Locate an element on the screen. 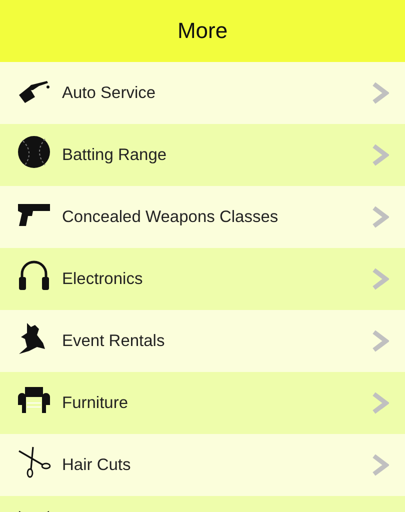 This screenshot has width=405, height=512. list-item: Furniture is located at coordinates (202, 403).